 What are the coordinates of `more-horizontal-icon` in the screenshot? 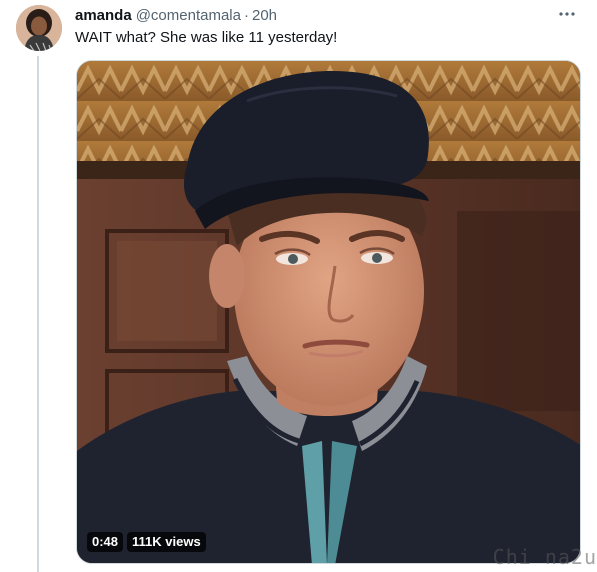 It's located at (567, 14).